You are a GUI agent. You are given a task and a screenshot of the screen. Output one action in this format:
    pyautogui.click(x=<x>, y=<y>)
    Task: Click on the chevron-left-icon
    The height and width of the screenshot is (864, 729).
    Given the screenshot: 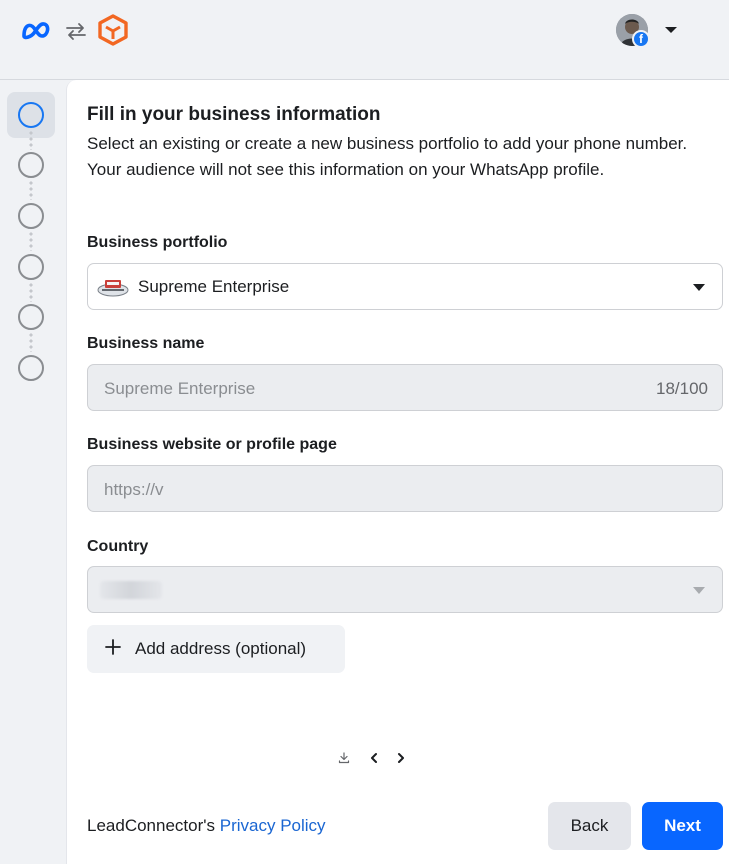 What is the action you would take?
    pyautogui.click(x=374, y=758)
    